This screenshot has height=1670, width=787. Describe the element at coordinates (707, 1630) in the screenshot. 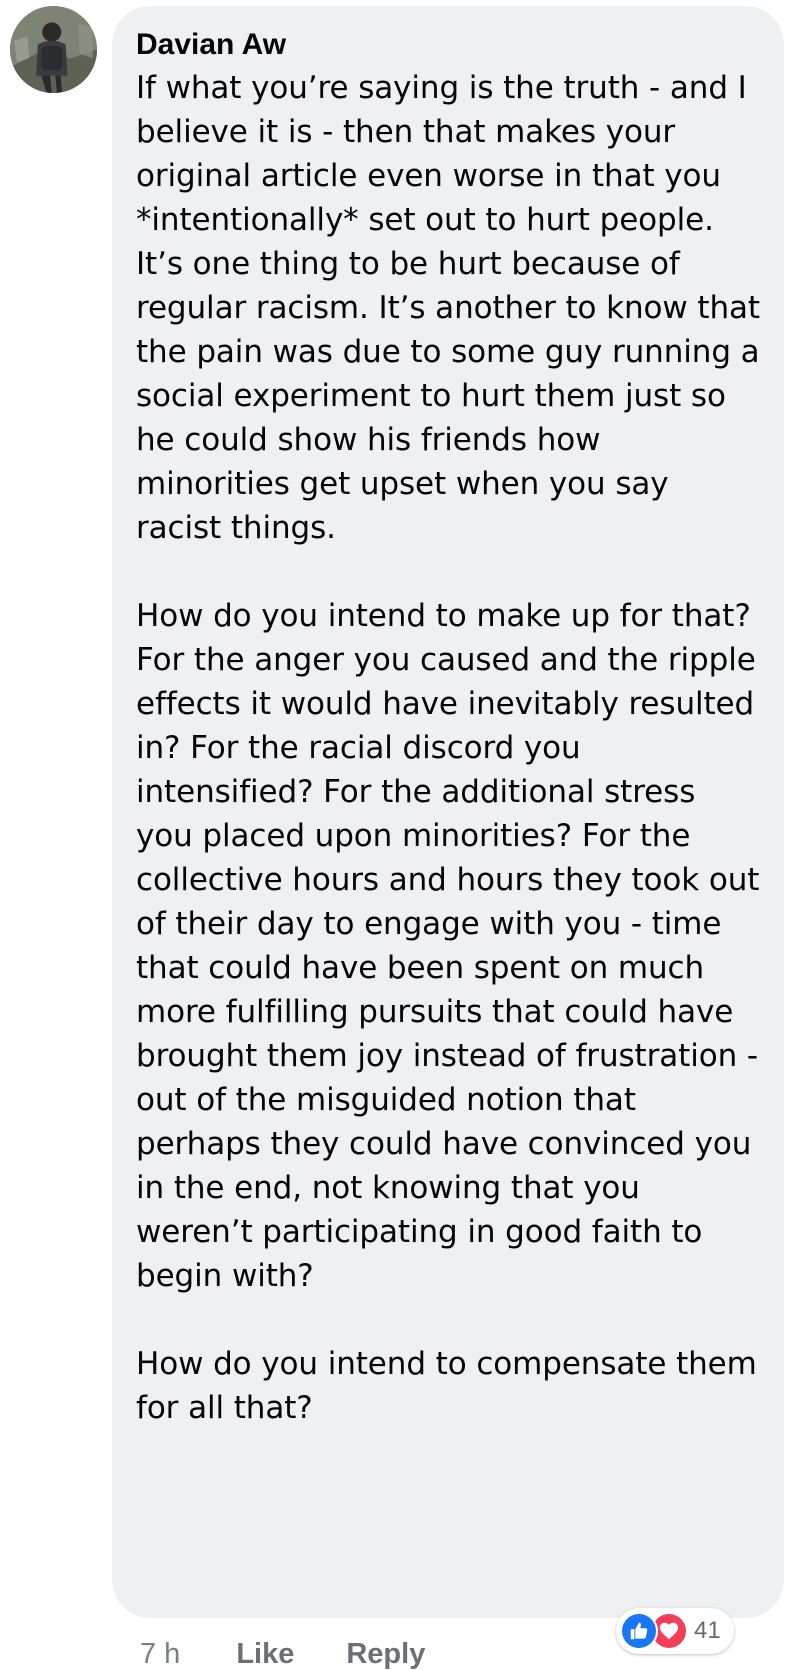

I see `reaction-count: 41` at that location.